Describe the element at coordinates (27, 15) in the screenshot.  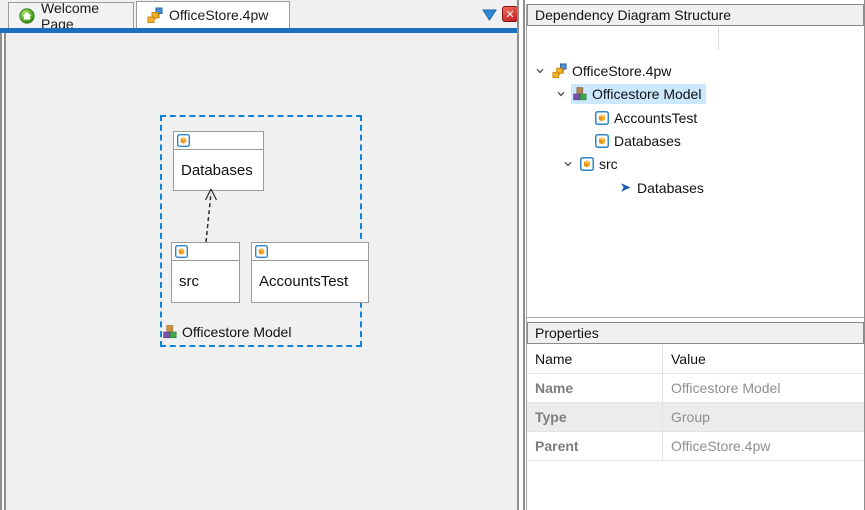
I see `welcome-icon` at that location.